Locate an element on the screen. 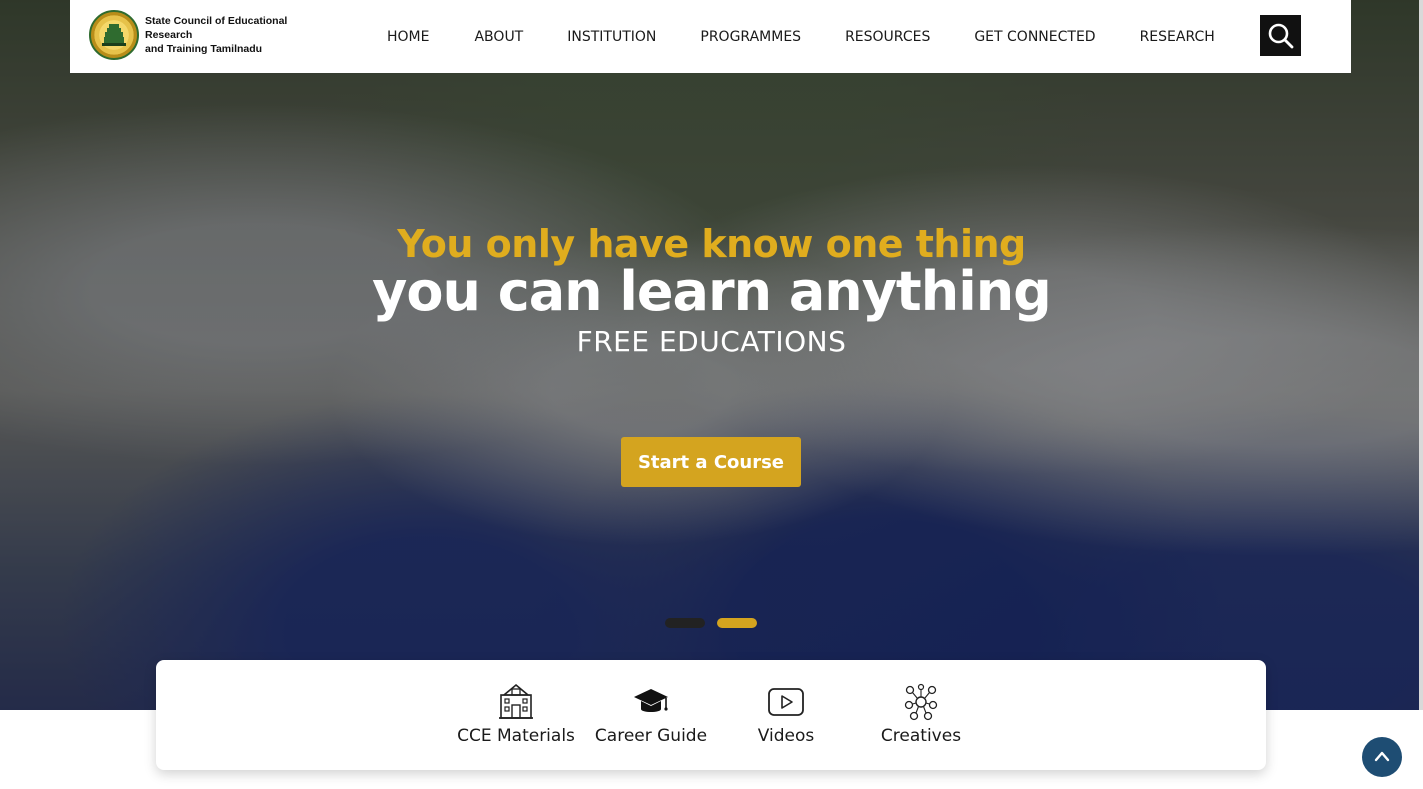 This screenshot has height=789, width=1423. logo-line-2: and Training Tamilnadu is located at coordinates (204, 49).